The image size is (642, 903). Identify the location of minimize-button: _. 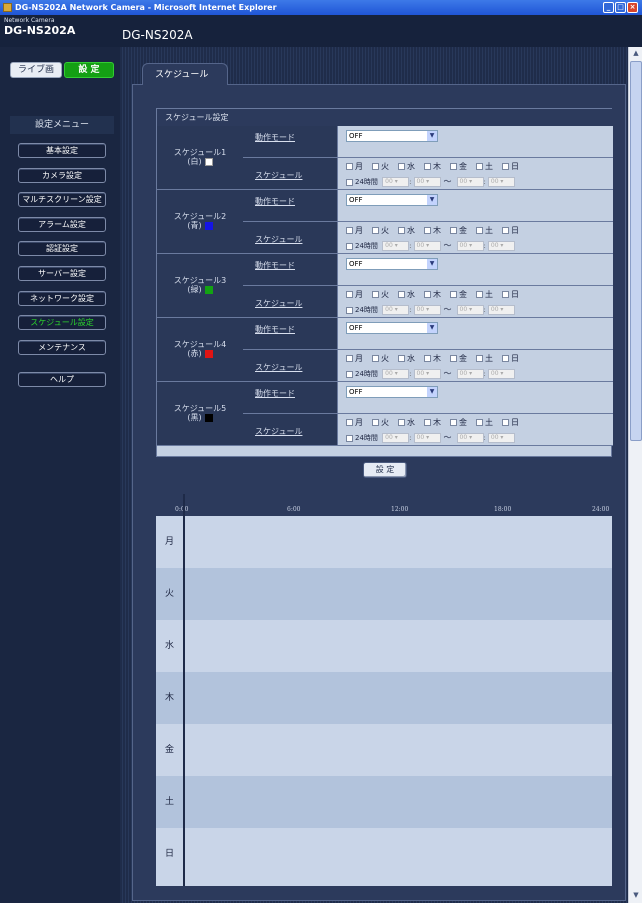
(608, 7).